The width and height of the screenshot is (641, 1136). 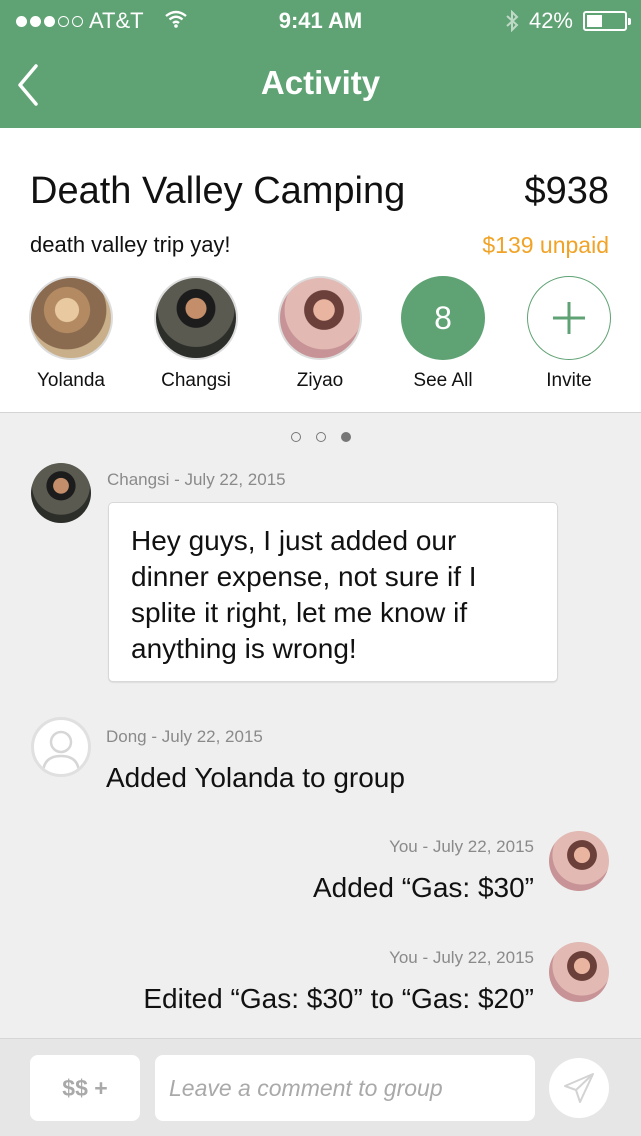 I want to click on see-all-label: See All, so click(x=443, y=380).